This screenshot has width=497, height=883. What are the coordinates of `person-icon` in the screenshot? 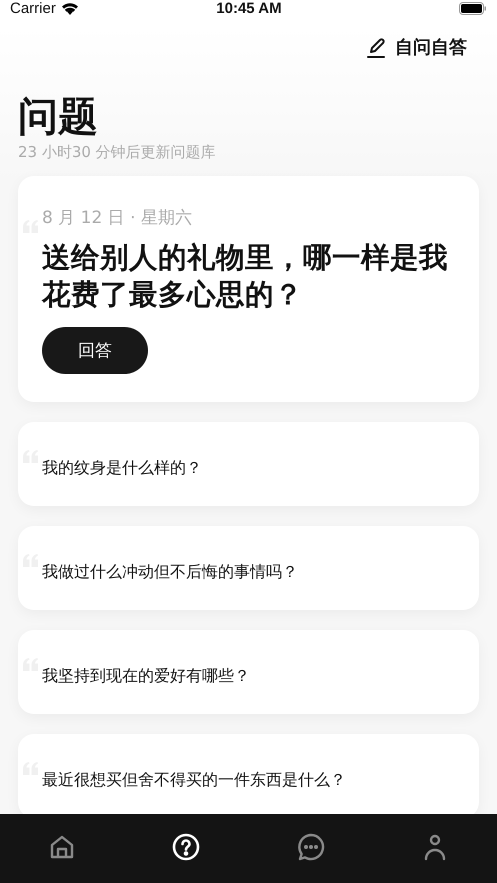 It's located at (434, 847).